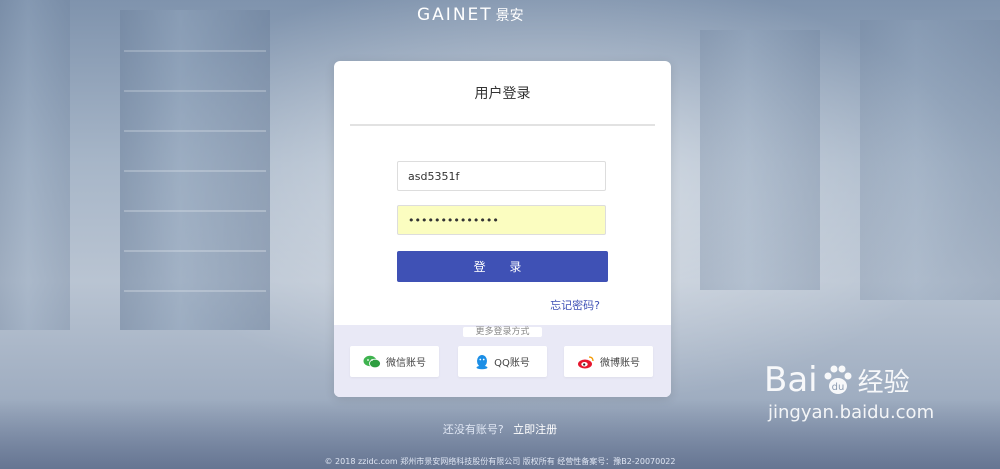  Describe the element at coordinates (502, 94) in the screenshot. I see `login-title: 用户登录` at that location.